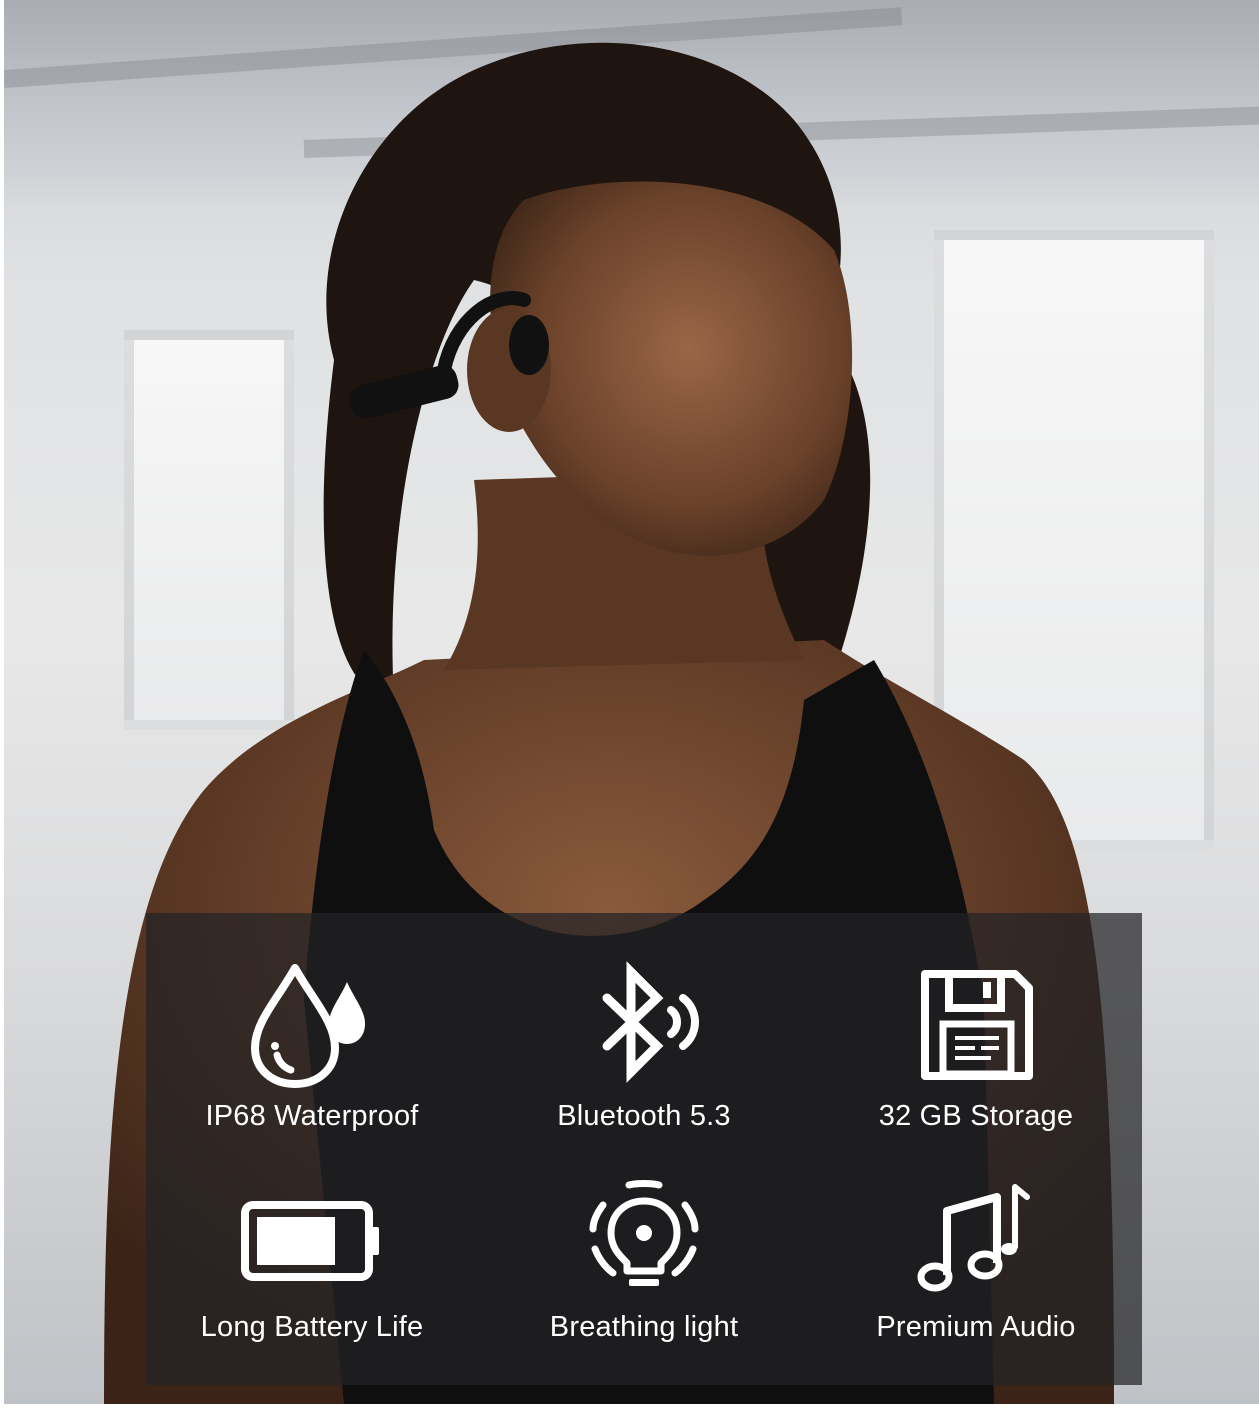  I want to click on feature-storage: 32 GB Storage, so click(976, 1046).